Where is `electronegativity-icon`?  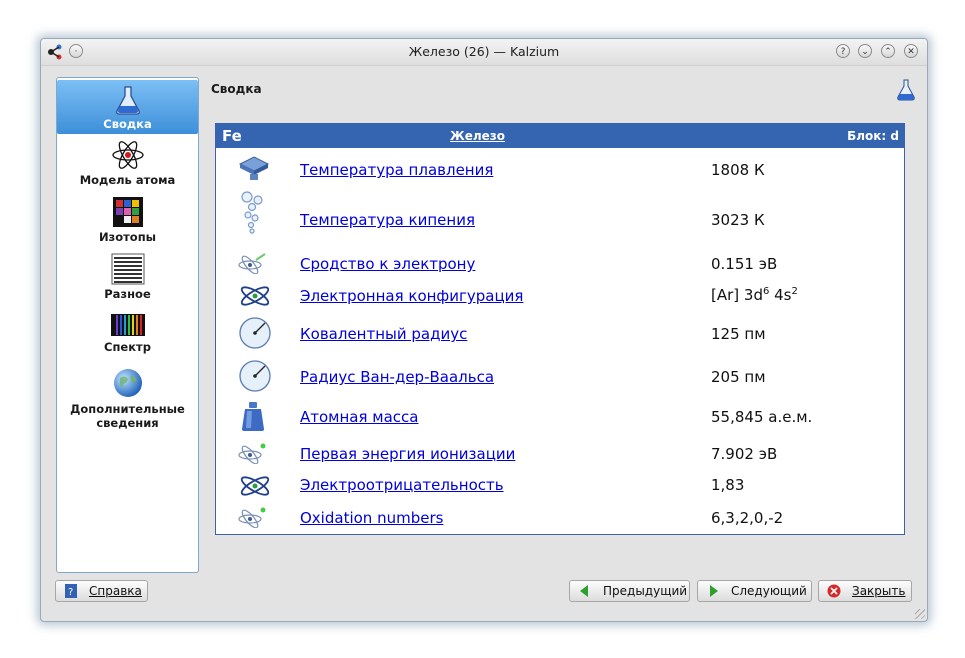 electronegativity-icon is located at coordinates (255, 486).